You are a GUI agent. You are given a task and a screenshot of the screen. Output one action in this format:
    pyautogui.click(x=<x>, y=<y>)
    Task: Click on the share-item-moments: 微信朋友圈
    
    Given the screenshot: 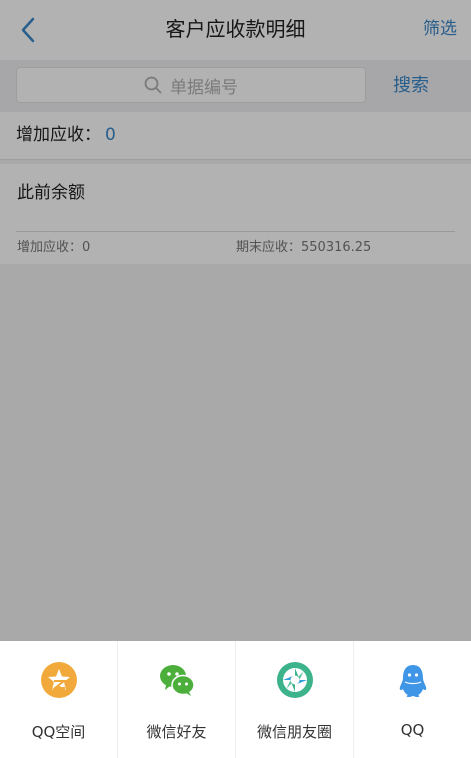 What is the action you would take?
    pyautogui.click(x=295, y=699)
    